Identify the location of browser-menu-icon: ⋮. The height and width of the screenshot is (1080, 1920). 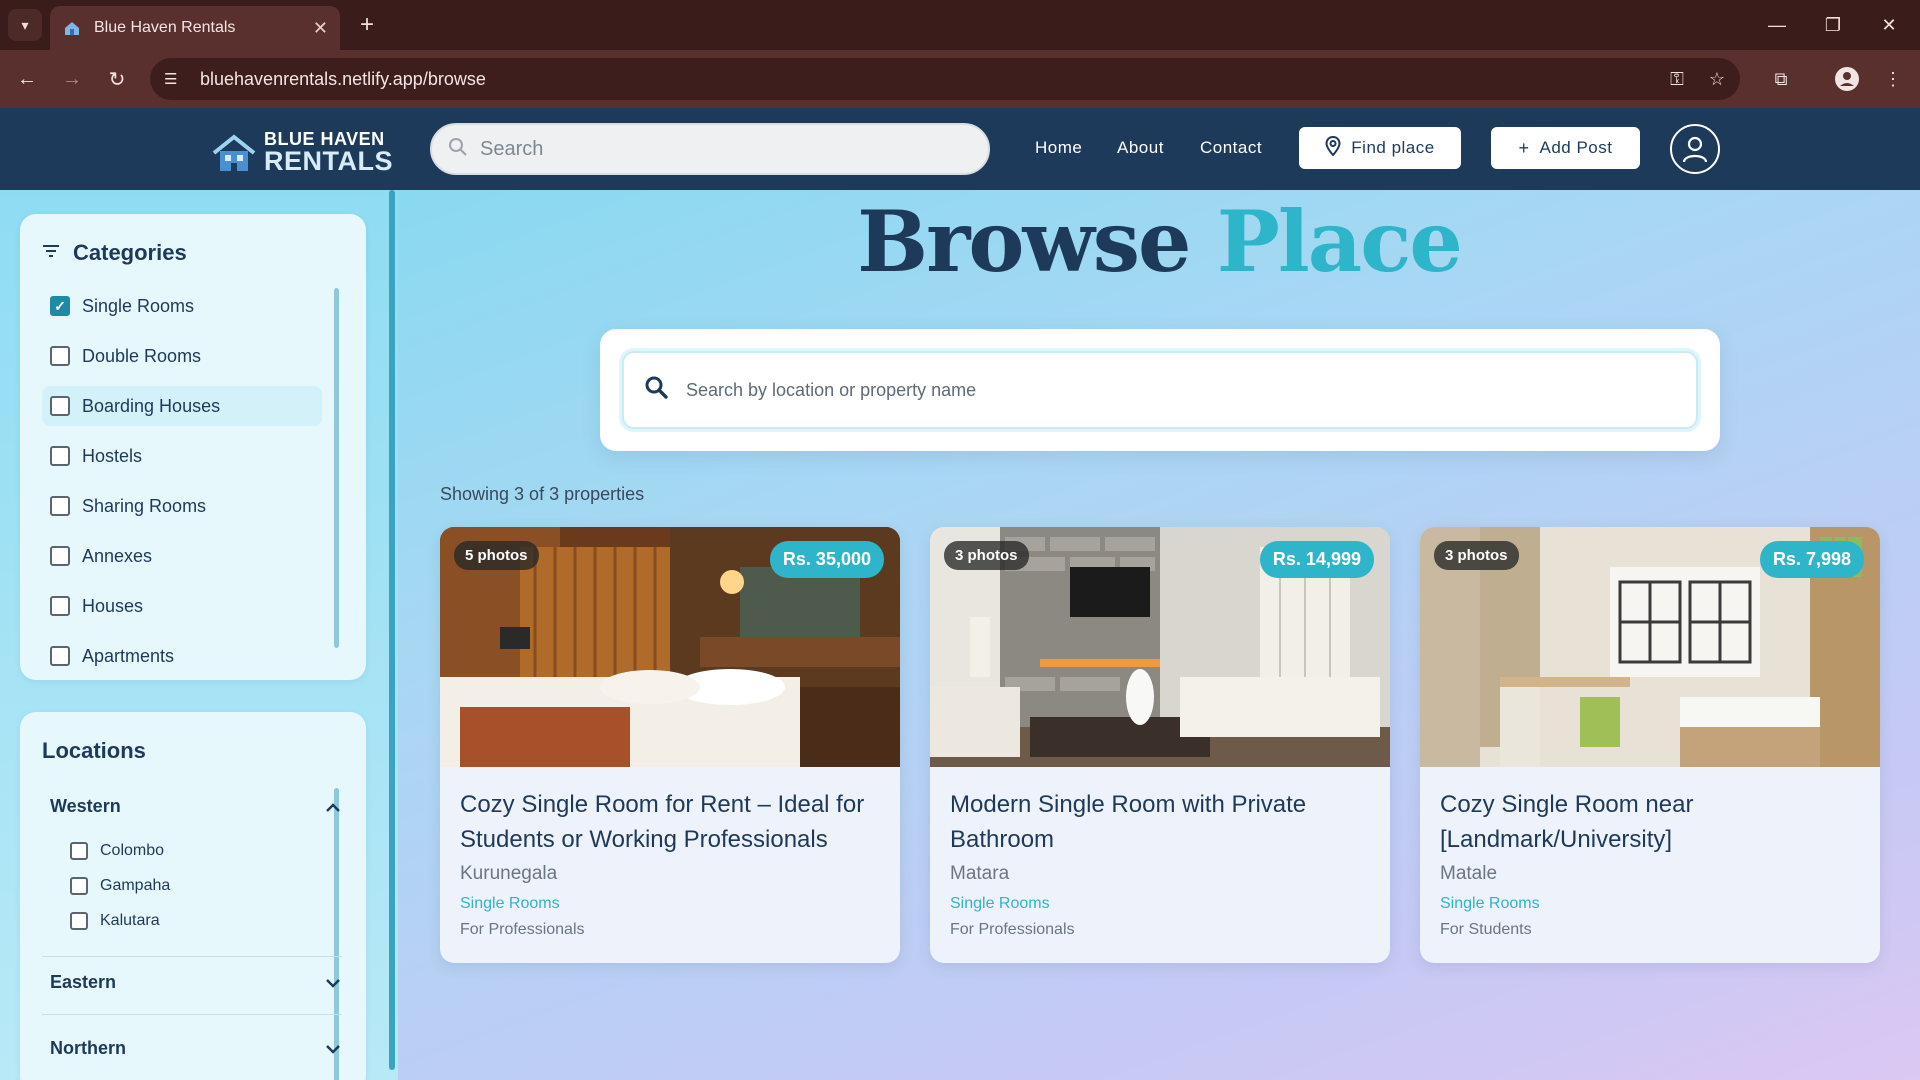
(1893, 79).